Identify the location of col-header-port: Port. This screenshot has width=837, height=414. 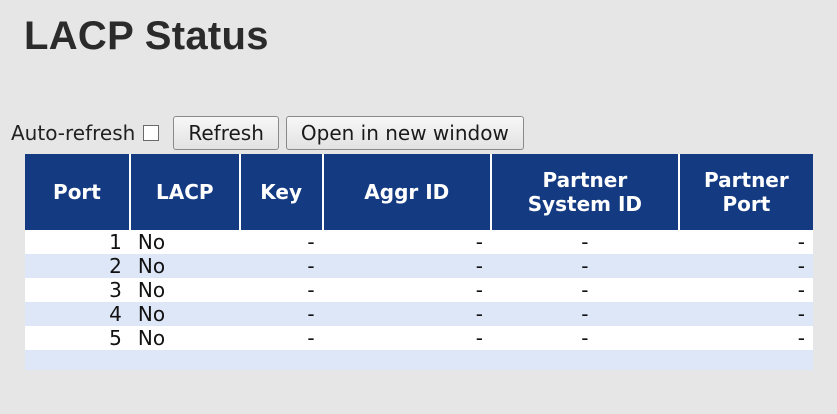
(78, 192).